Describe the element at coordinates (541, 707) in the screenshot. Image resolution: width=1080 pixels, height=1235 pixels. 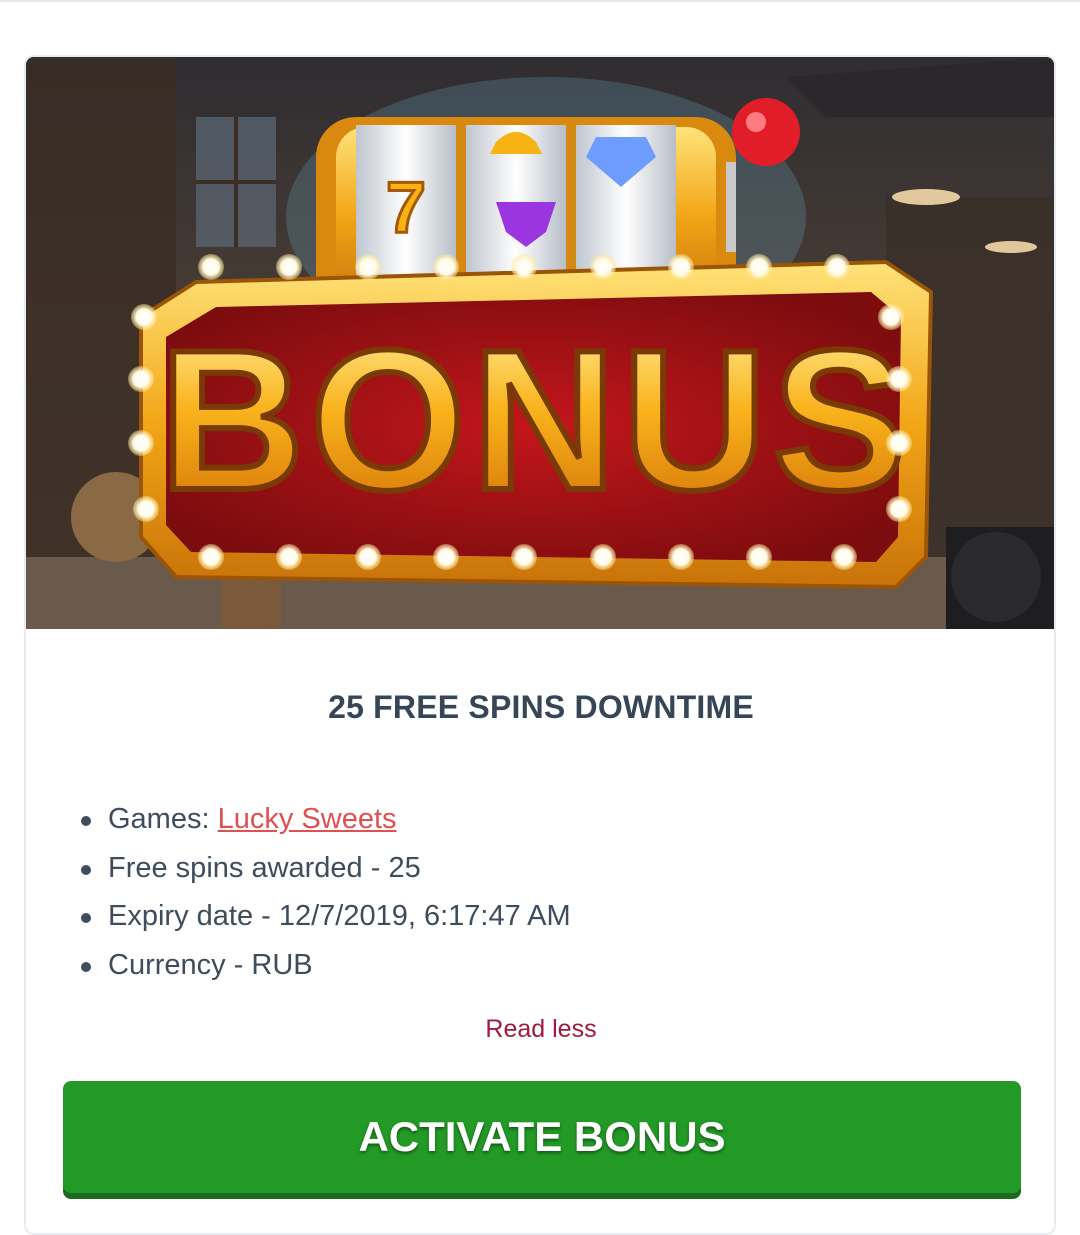
I see `bonus-title: 25 FREE SPINS DOWNTIME` at that location.